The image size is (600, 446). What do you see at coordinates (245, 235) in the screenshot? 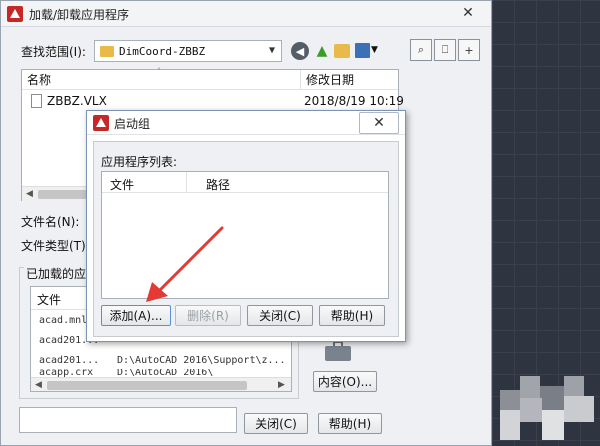
I see `application-list: 文件 路径` at bounding box center [245, 235].